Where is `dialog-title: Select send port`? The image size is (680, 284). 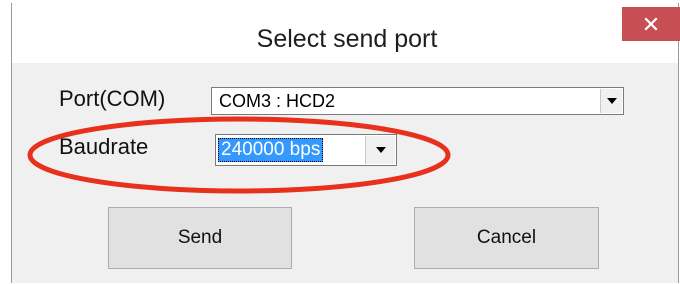
dialog-title: Select send port is located at coordinates (347, 39).